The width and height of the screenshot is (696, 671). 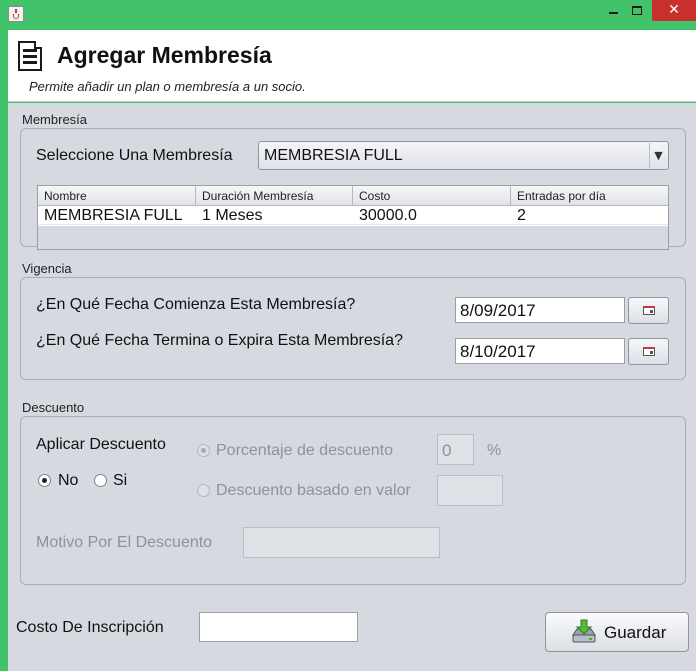 I want to click on cell-duracion: 1 Meses, so click(x=232, y=215).